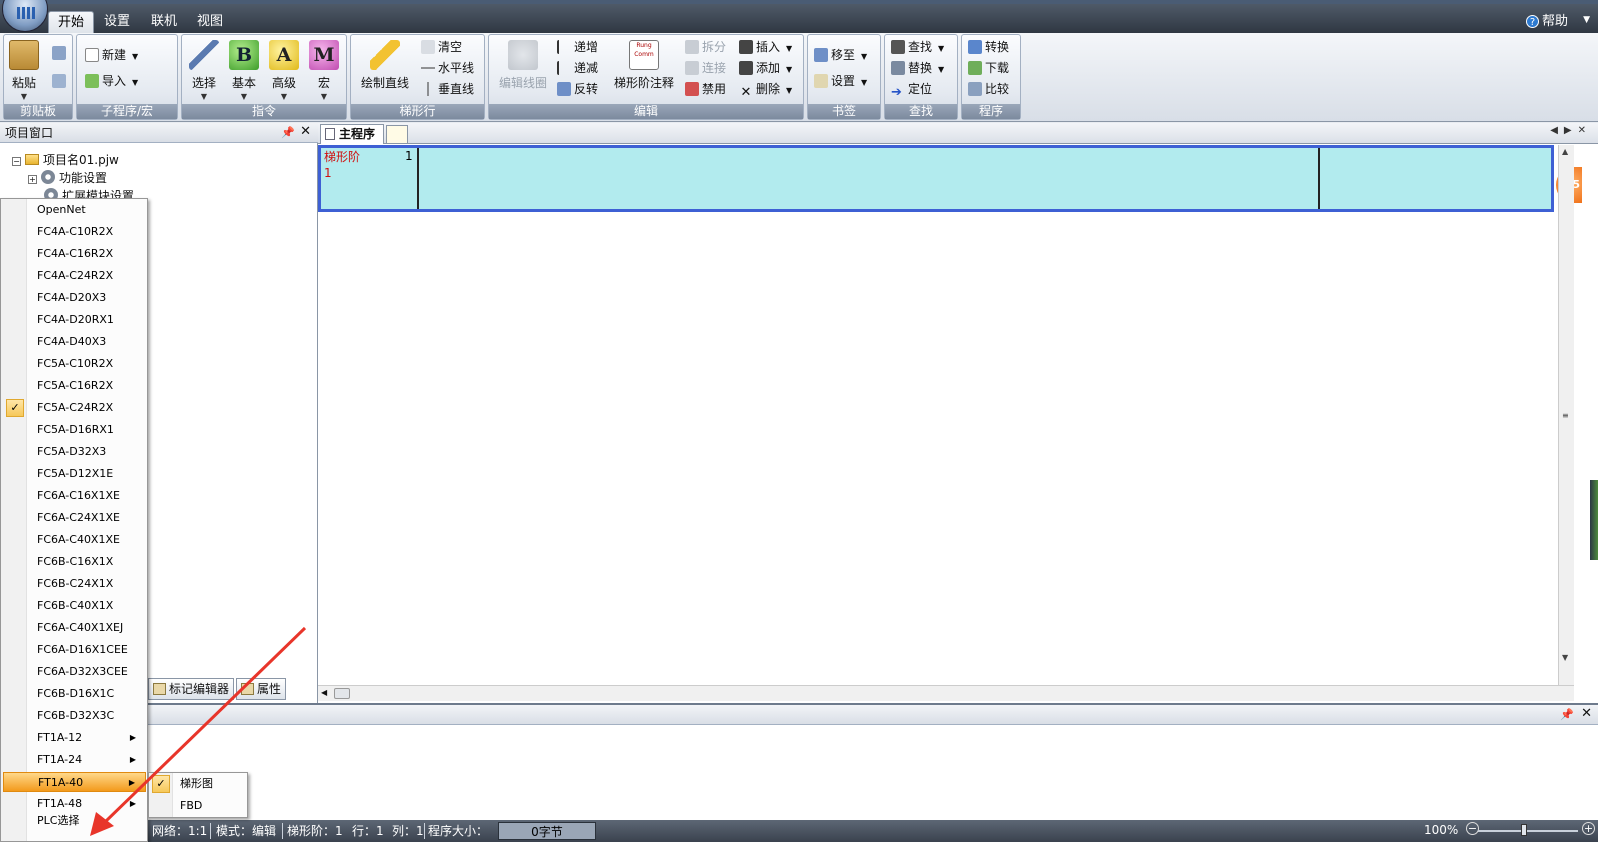 Image resolution: width=1598 pixels, height=842 pixels. Describe the element at coordinates (74, 496) in the screenshot. I see `menu-item-fc6a-c16x1xe: FC6A-C16X1XE` at that location.